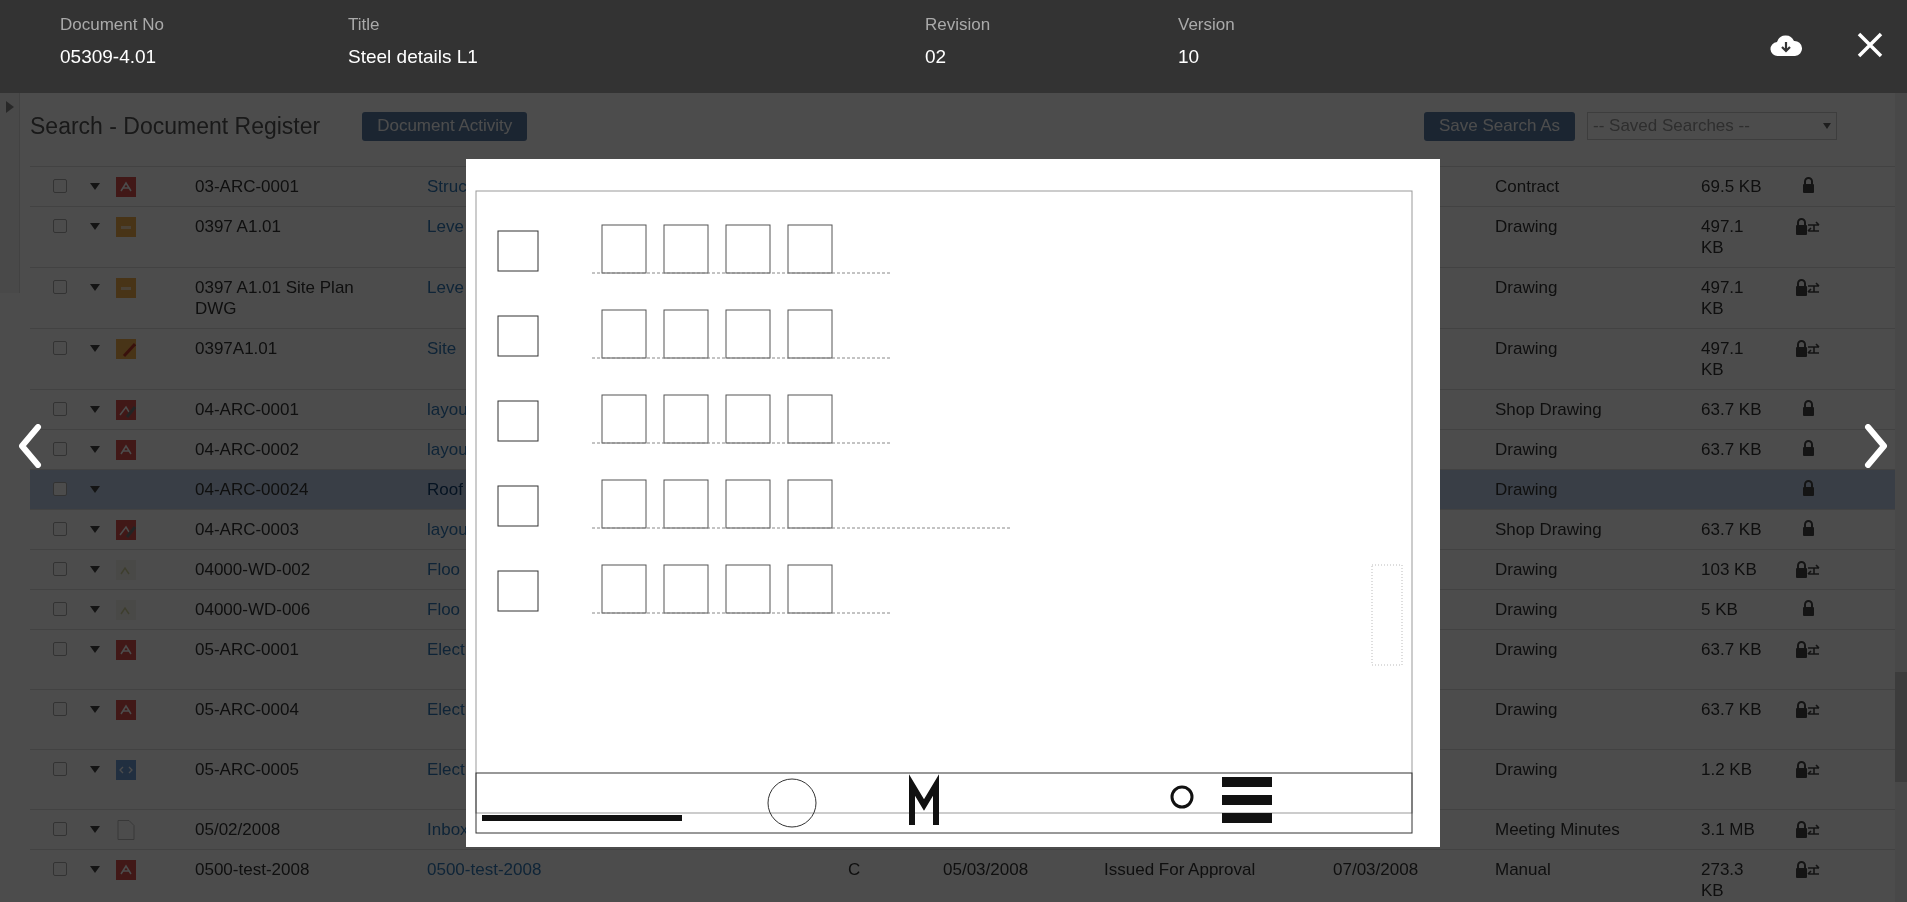 This screenshot has height=902, width=1907. What do you see at coordinates (236, 348) in the screenshot?
I see `document-number: 0397A1.01` at bounding box center [236, 348].